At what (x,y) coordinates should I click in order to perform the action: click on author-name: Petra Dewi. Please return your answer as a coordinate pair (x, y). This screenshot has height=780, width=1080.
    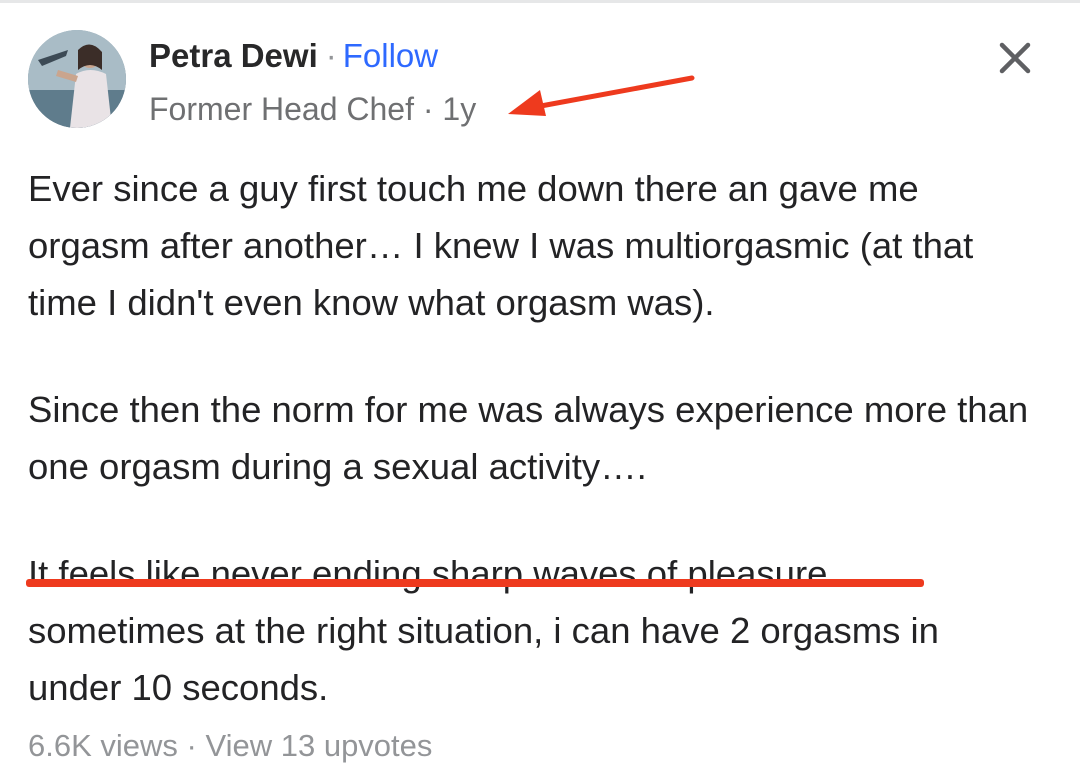
    Looking at the image, I should click on (233, 55).